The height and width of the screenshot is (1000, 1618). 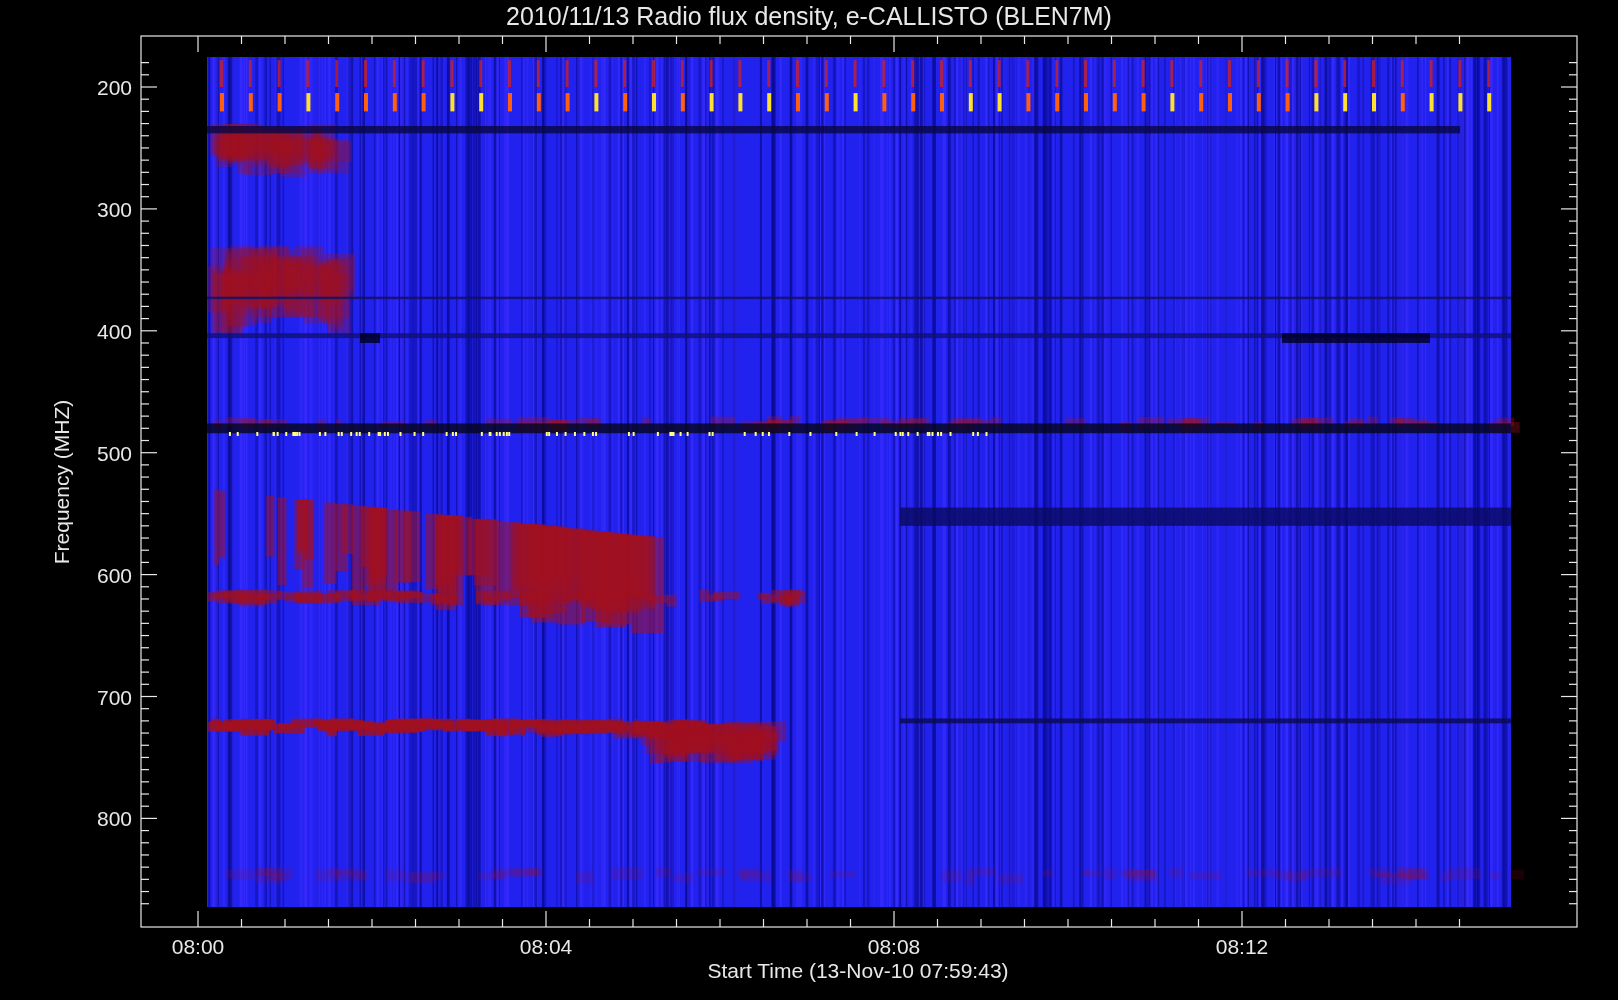 What do you see at coordinates (114, 209) in the screenshot?
I see `y-tick-label: 300` at bounding box center [114, 209].